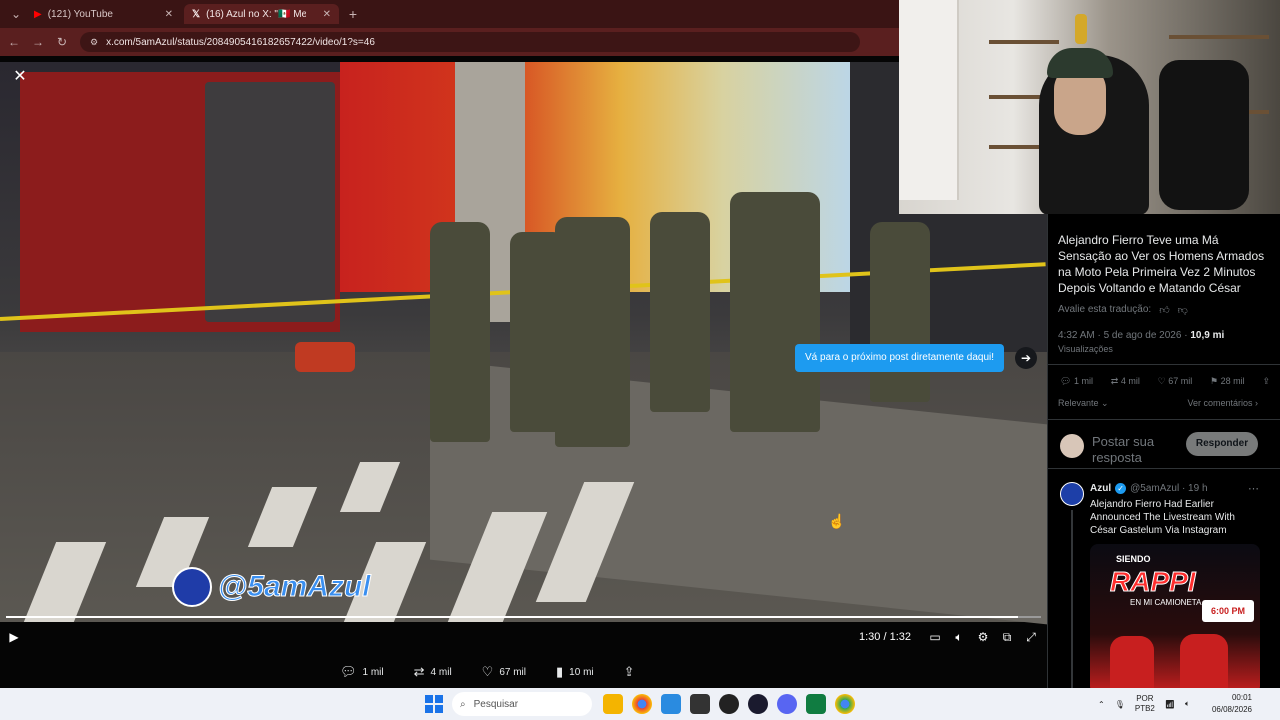  What do you see at coordinates (14, 42) in the screenshot?
I see `back-icon: ←` at bounding box center [14, 42].